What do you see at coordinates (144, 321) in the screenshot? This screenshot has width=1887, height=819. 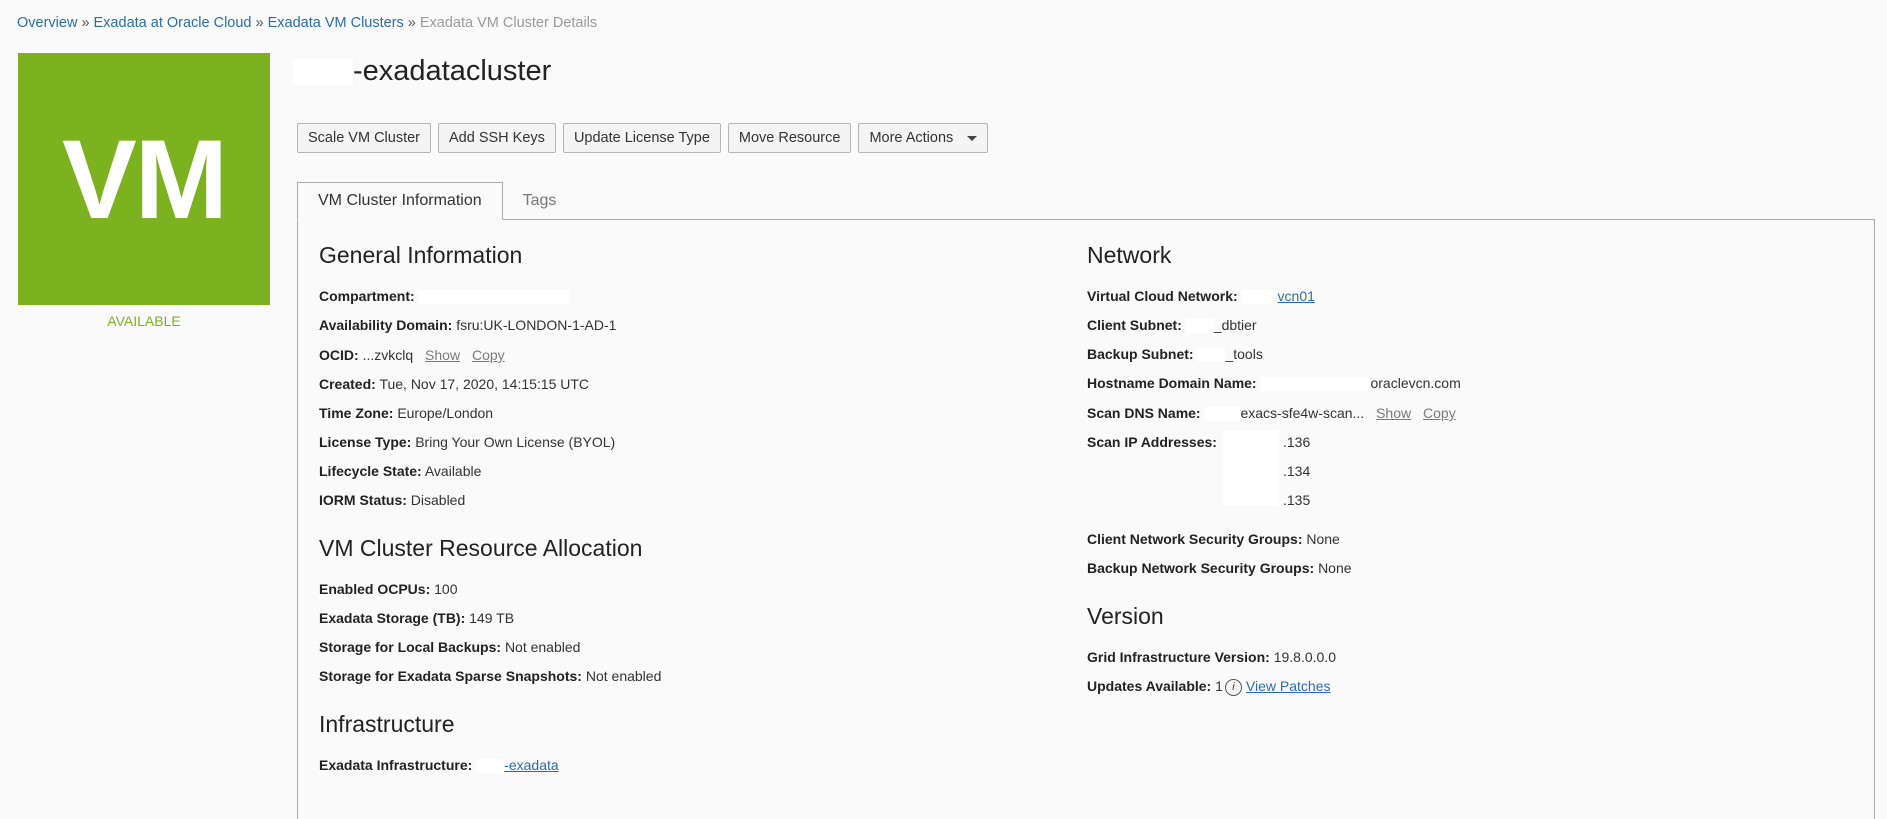 I see `lifecycle-status-label: AVAILABLE` at bounding box center [144, 321].